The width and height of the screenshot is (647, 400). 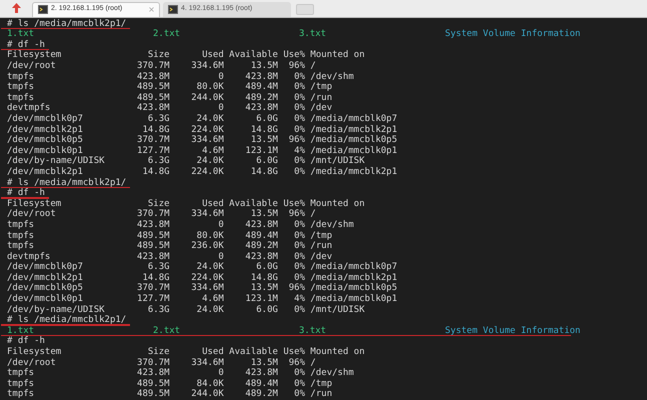 I want to click on df-output-line: tmpfs 489.5M 84.0K 489.4M 0% /tmp, so click(x=169, y=383).